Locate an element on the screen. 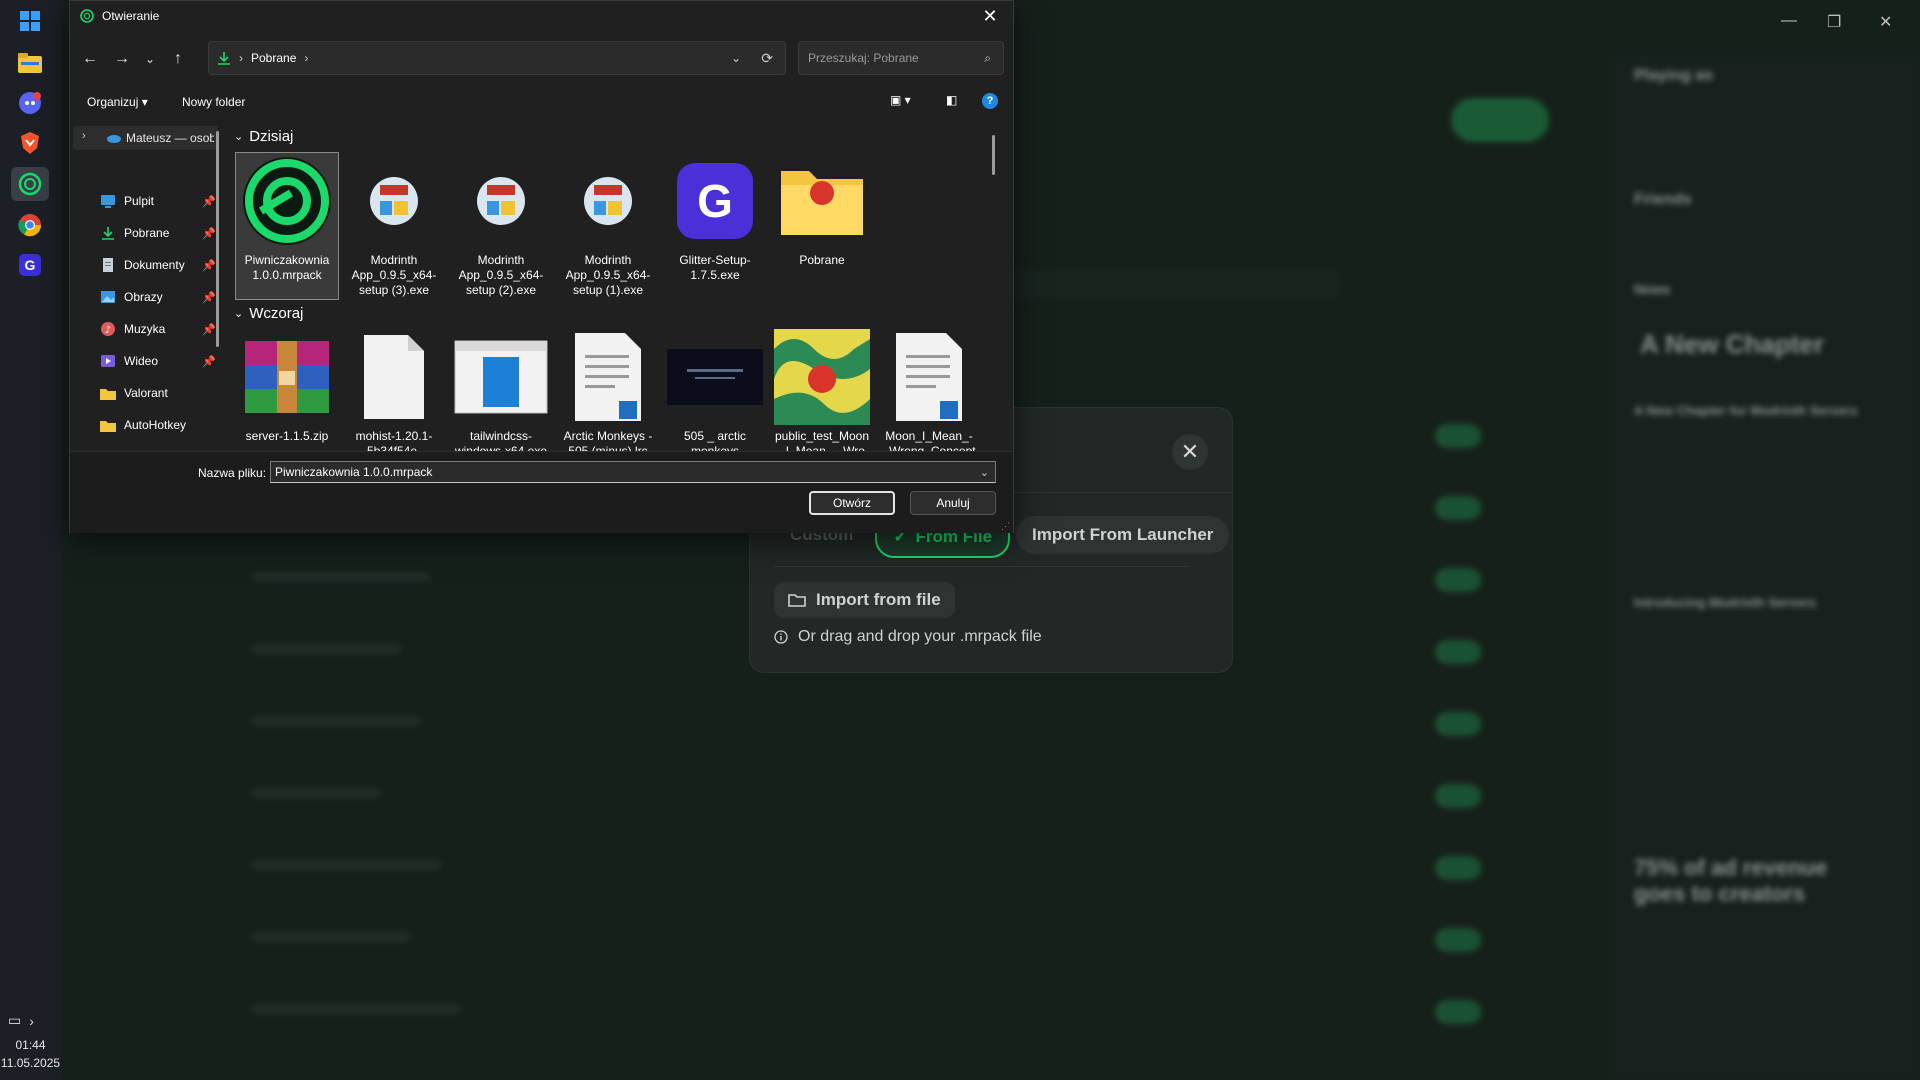 The height and width of the screenshot is (1080, 1920). recent-dropdown-icon: ⌄ is located at coordinates (150, 59).